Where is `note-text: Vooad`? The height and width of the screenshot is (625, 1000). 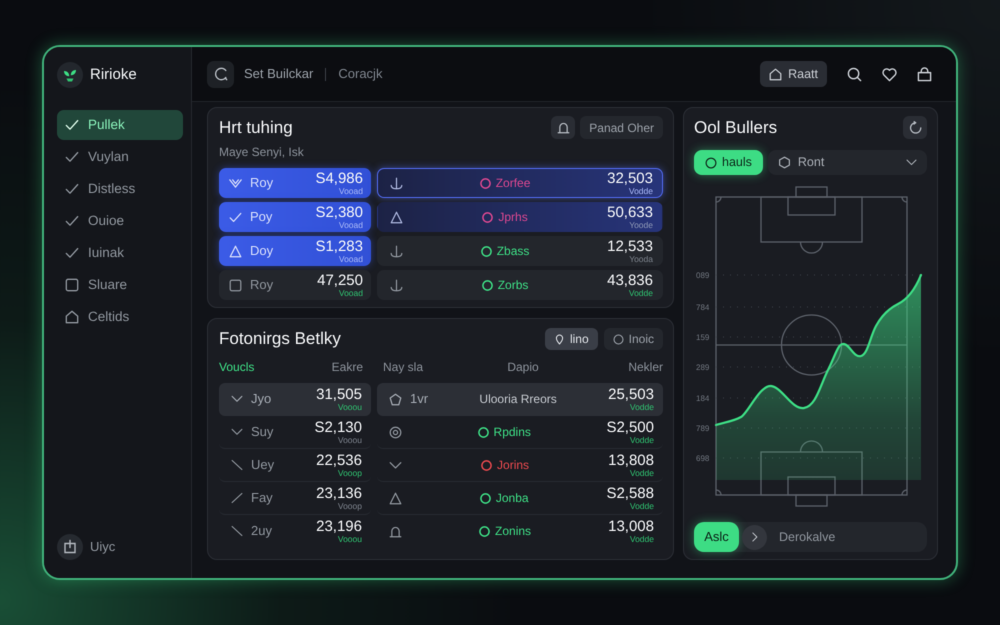
note-text: Vooad is located at coordinates (350, 259).